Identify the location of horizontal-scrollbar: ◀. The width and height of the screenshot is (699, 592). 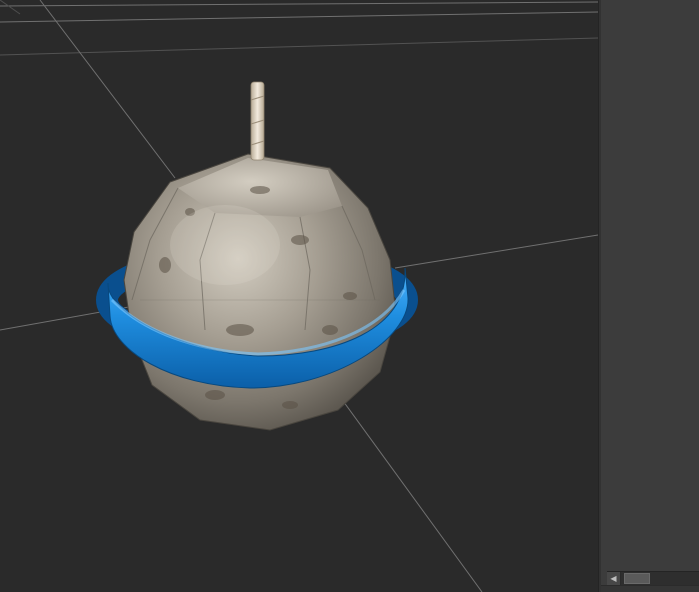
(653, 578).